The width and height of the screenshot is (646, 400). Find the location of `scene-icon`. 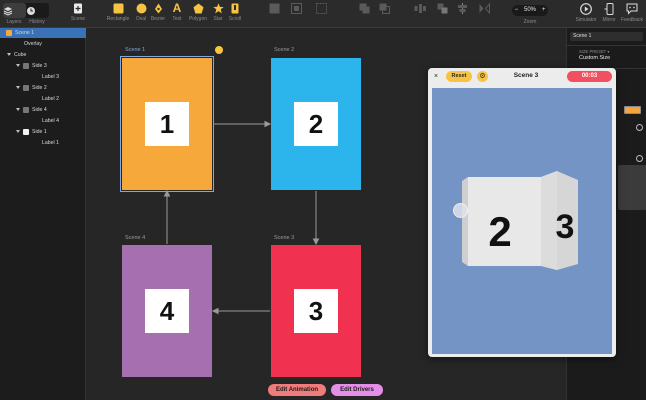

scene-icon is located at coordinates (9, 32).